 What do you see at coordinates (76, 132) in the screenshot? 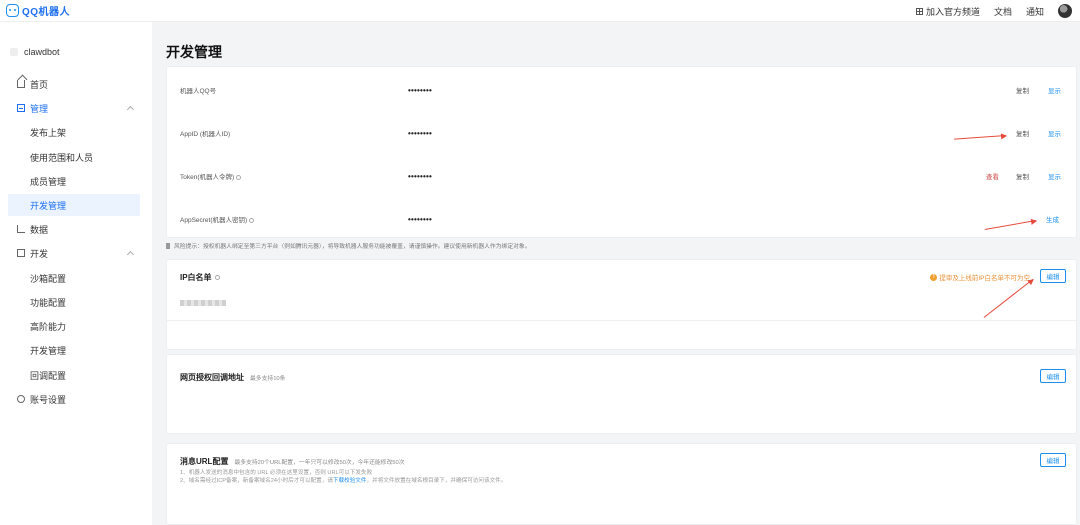
I see `sidebar-item-publish: 发布上架` at bounding box center [76, 132].